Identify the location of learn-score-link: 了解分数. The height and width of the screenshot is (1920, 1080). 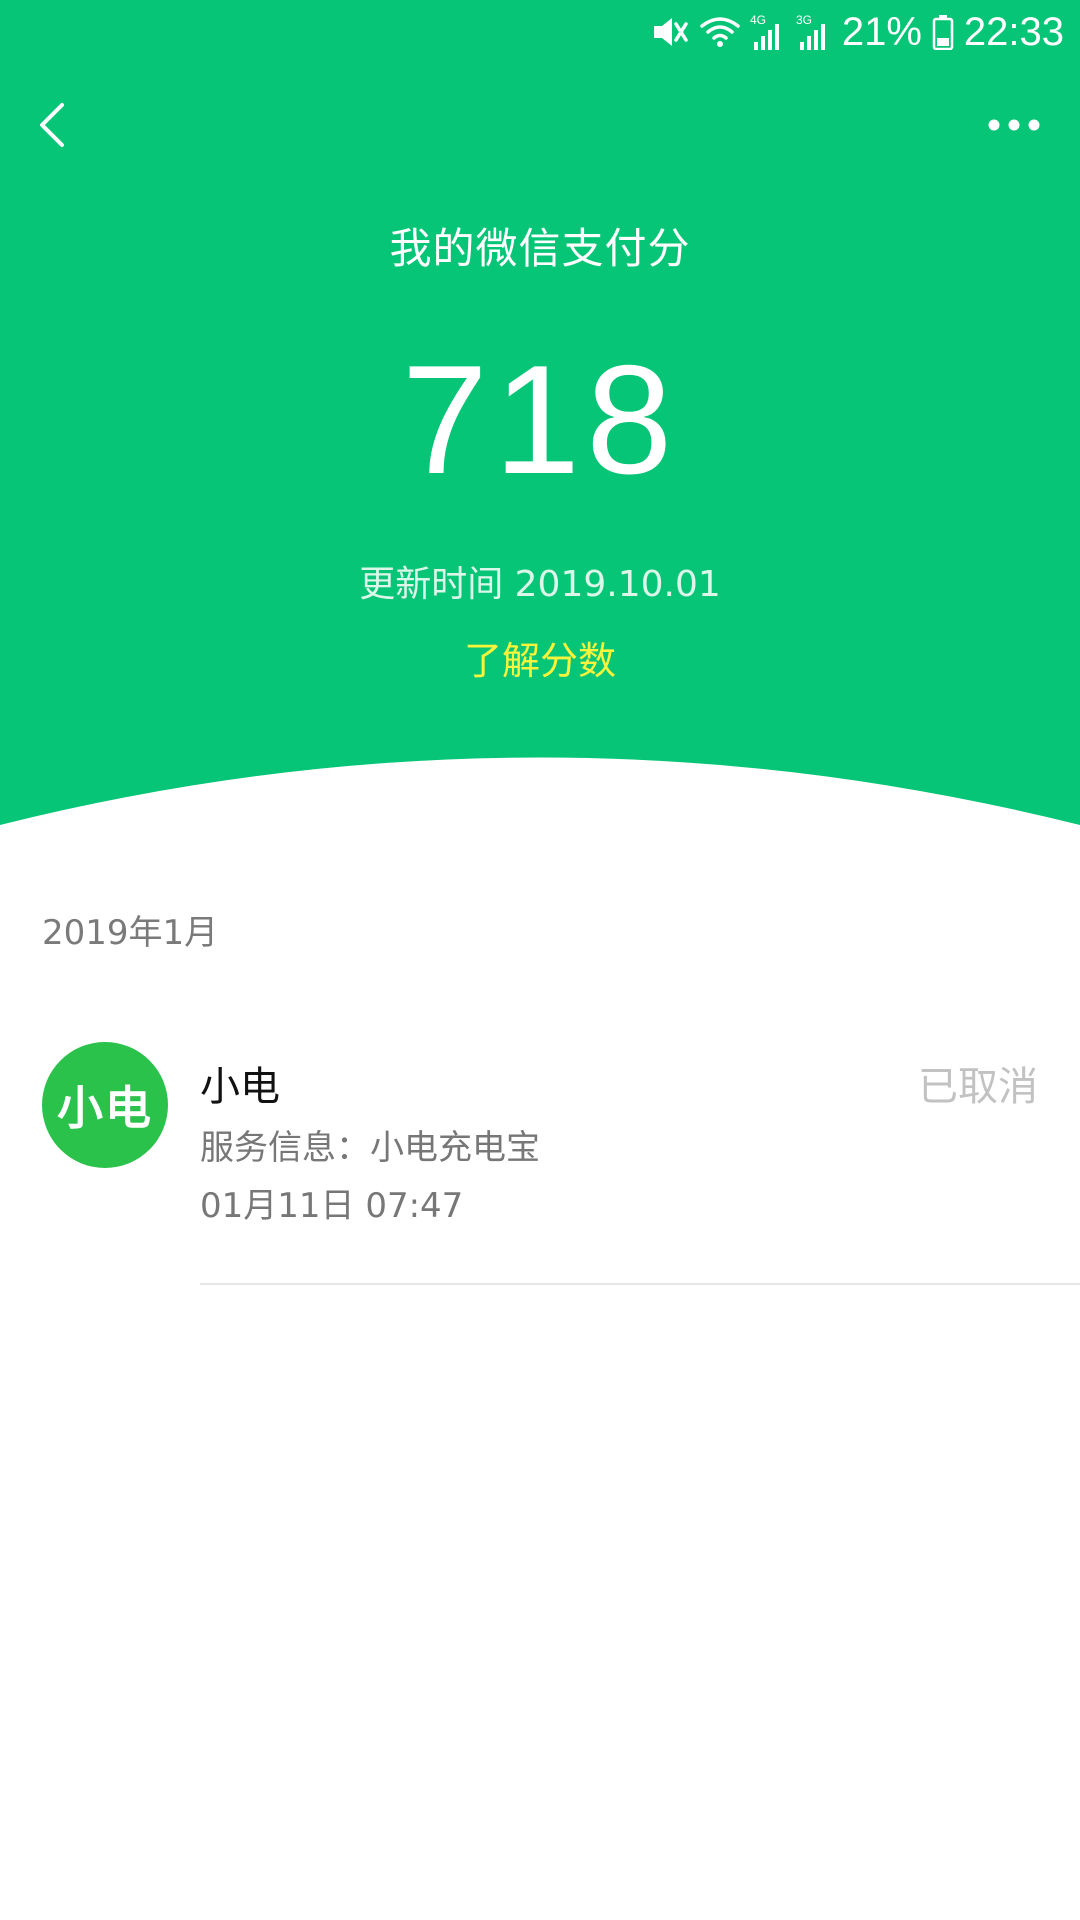
(540, 657).